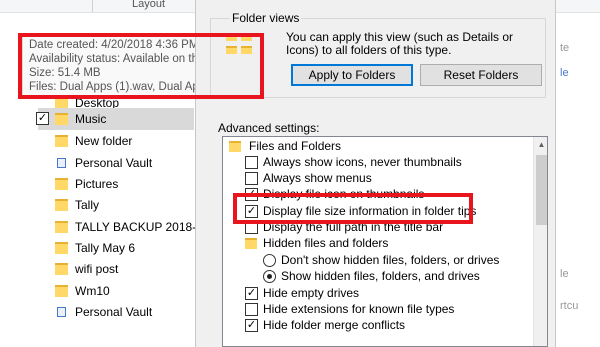 The width and height of the screenshot is (600, 347). What do you see at coordinates (565, 48) in the screenshot?
I see `list-fragment: te` at bounding box center [565, 48].